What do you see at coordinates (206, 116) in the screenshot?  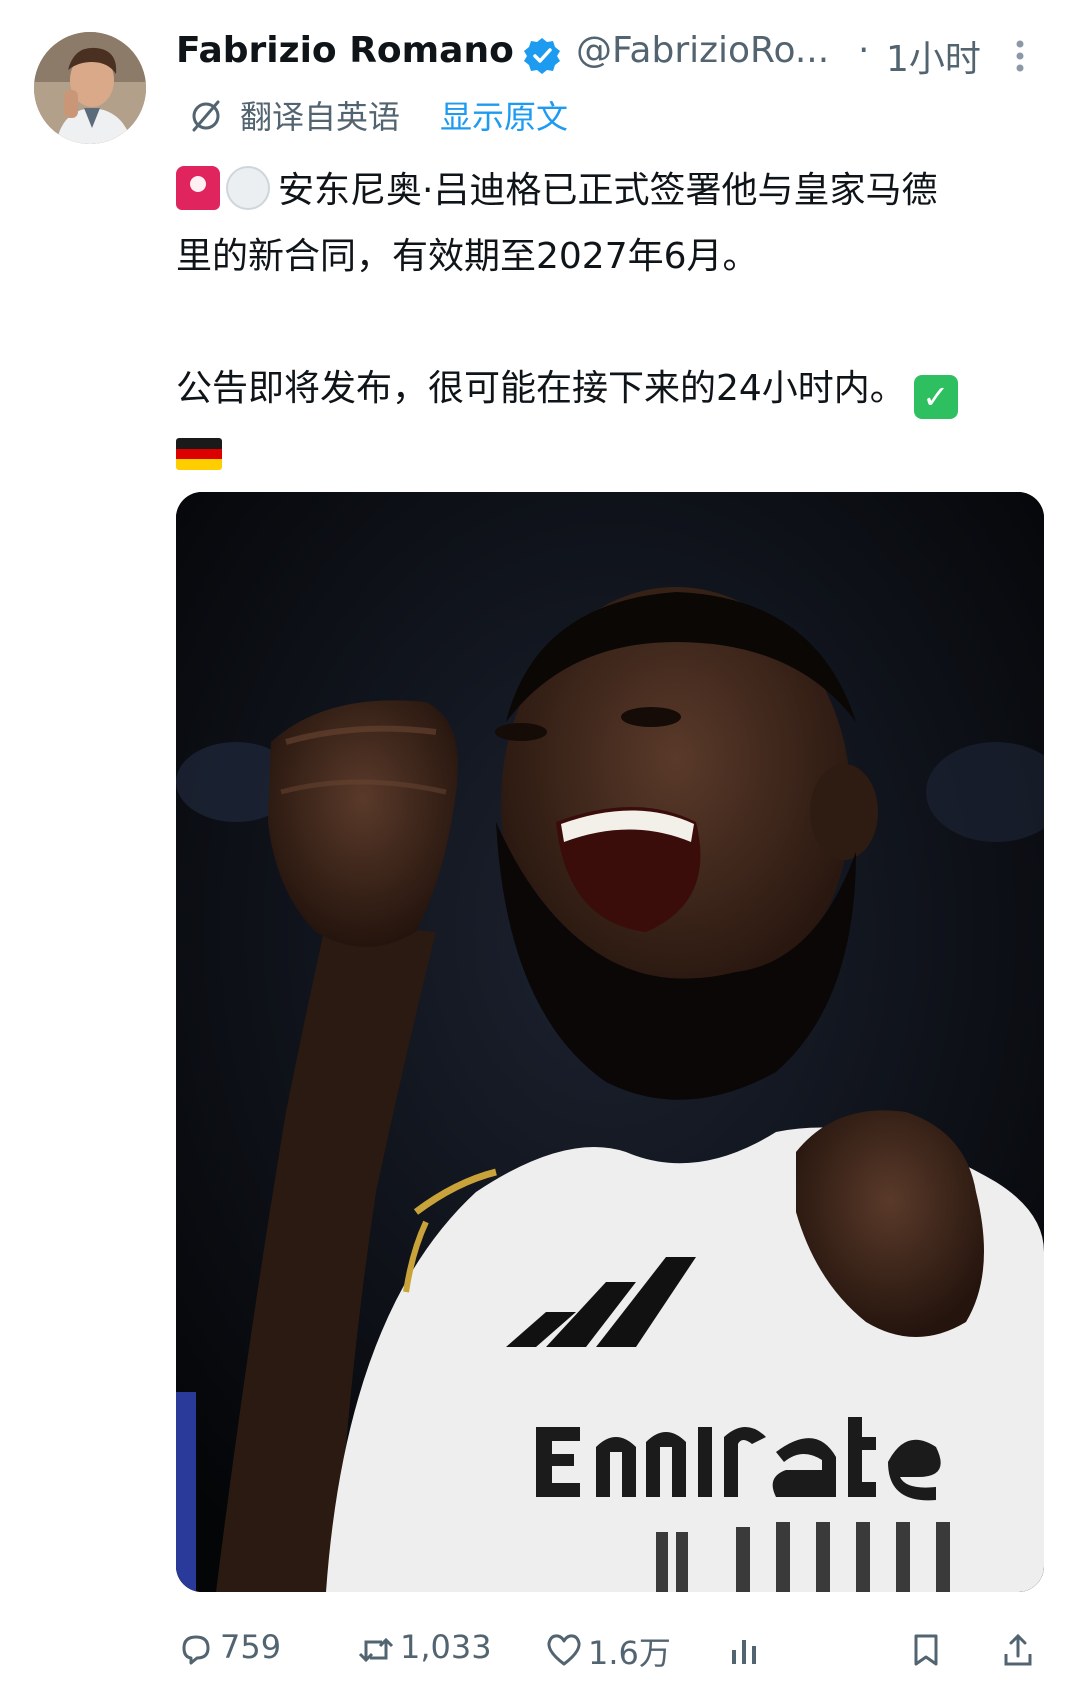 I see `translate-icon` at bounding box center [206, 116].